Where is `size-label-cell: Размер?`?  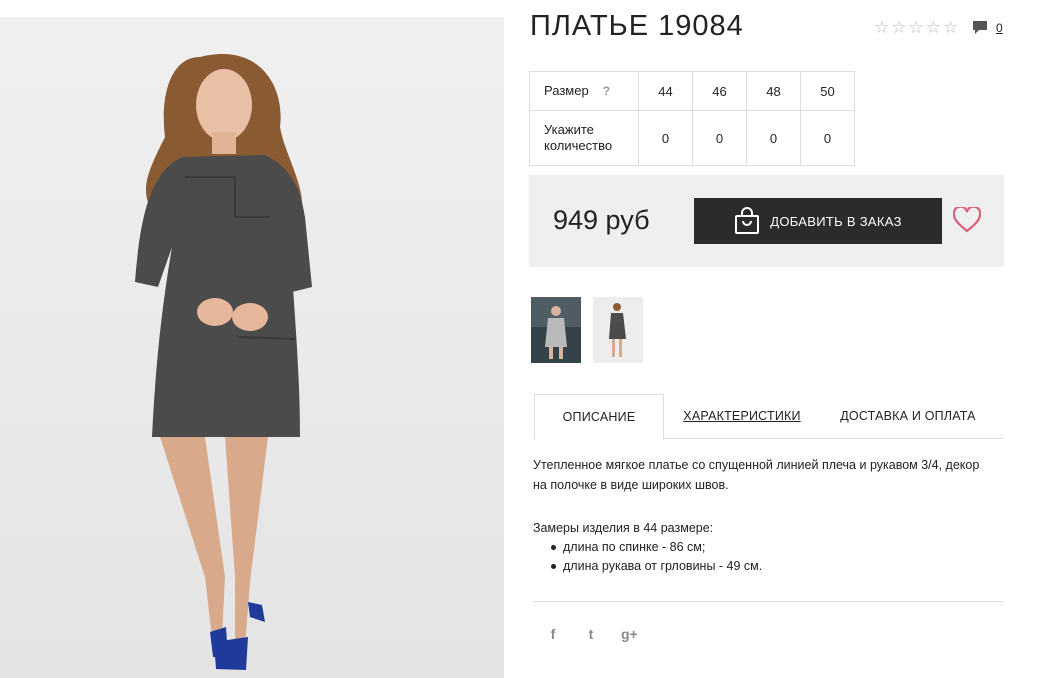 size-label-cell: Размер? is located at coordinates (584, 91).